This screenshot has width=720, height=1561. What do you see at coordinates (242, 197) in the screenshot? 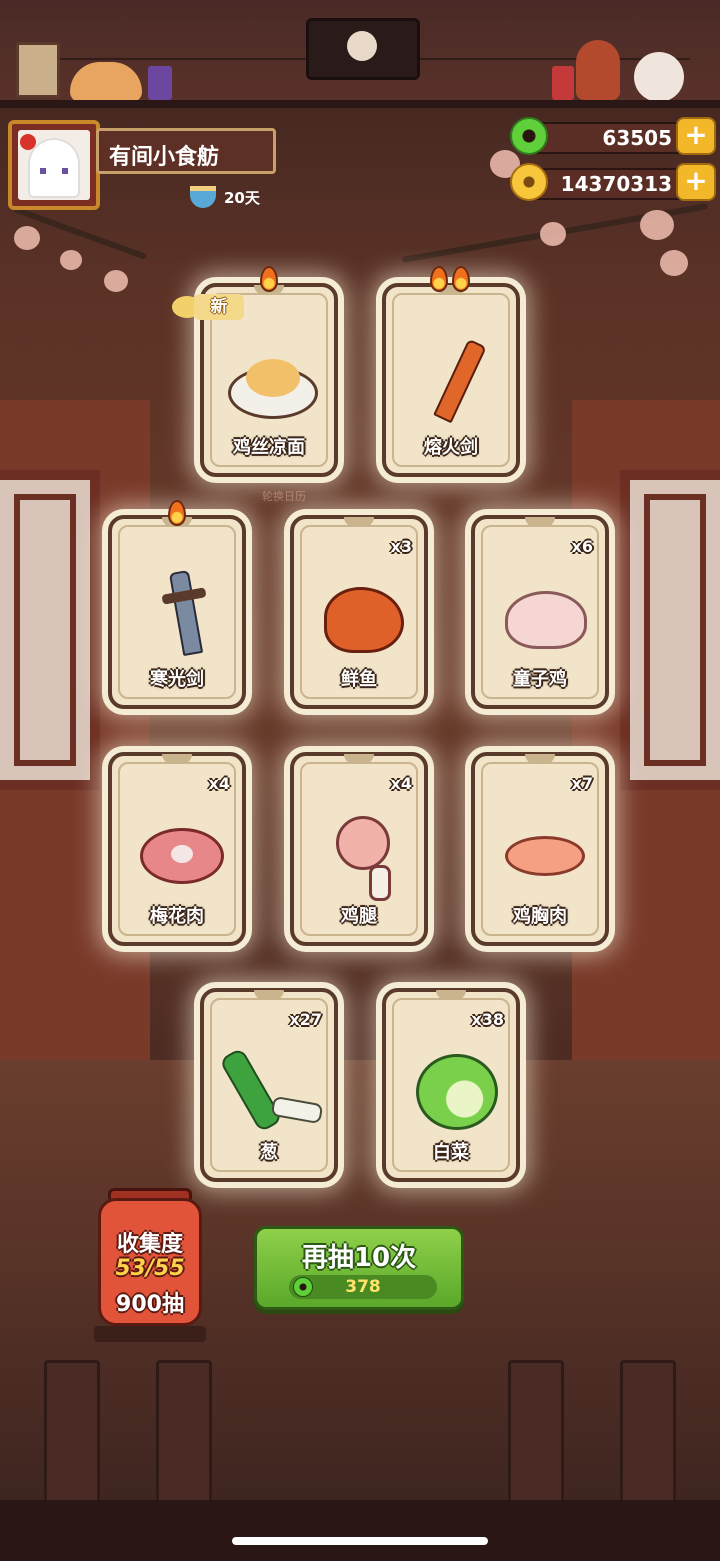
I see `days-value: 20天` at bounding box center [242, 197].